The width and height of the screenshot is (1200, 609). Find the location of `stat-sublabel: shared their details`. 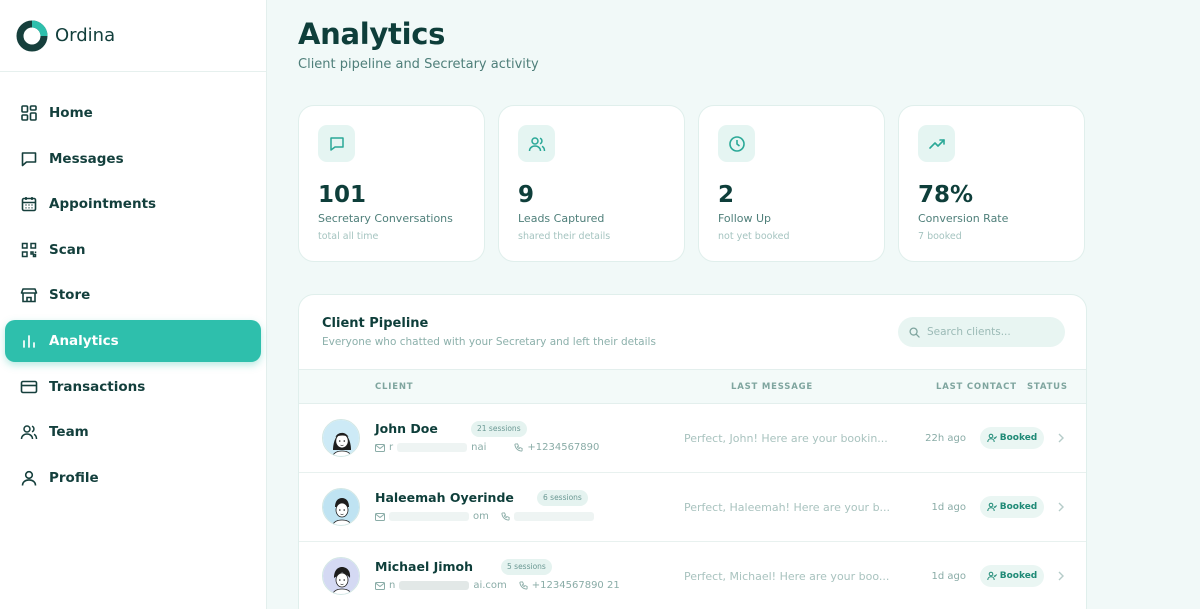

stat-sublabel: shared their details is located at coordinates (564, 236).